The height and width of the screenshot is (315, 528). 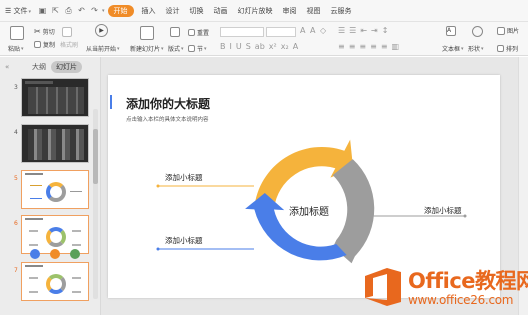 What do you see at coordinates (314, 30) in the screenshot?
I see `font-shrink-icon: A` at bounding box center [314, 30].